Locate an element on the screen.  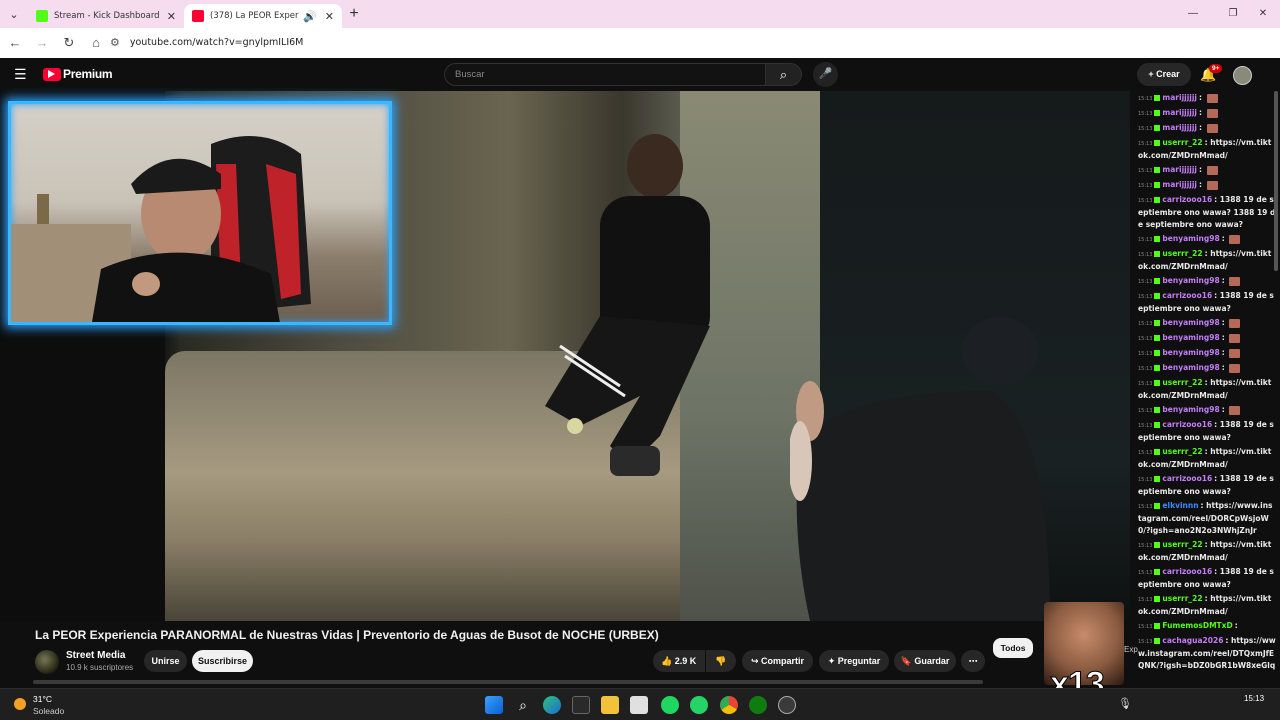
store-icon is located at coordinates (581, 705).